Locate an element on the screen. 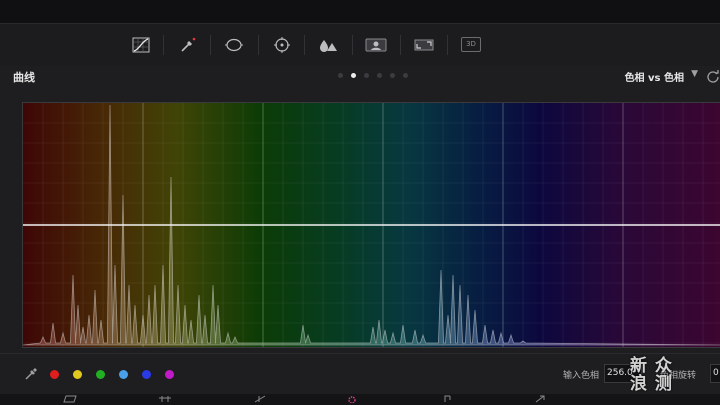  sizing-icon is located at coordinates (424, 45).